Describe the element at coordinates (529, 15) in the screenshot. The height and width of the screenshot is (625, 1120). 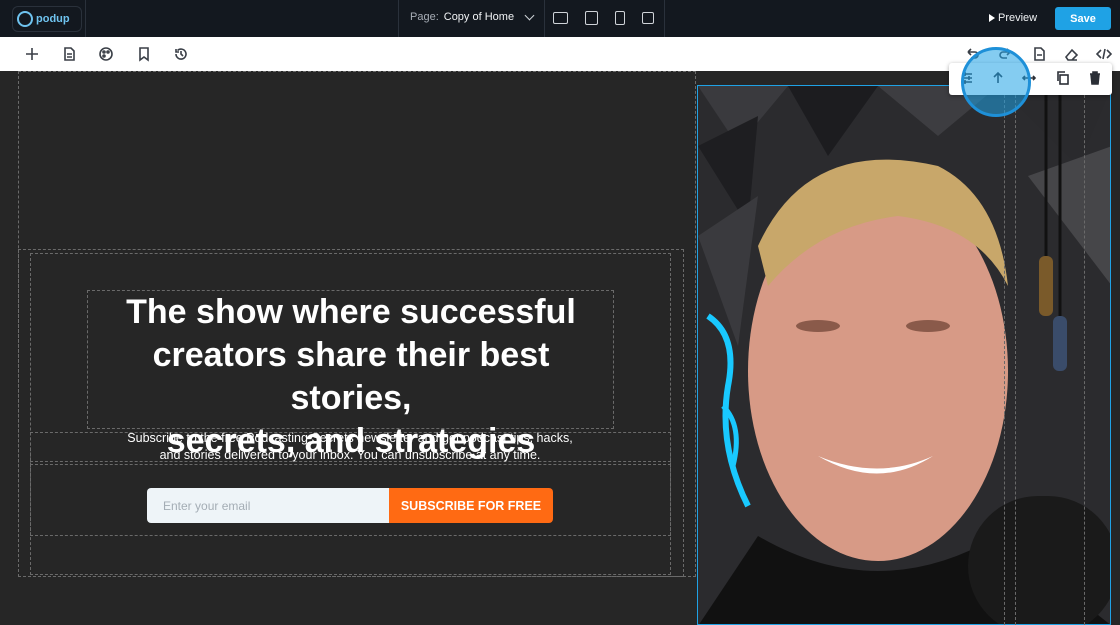
I see `chevron-down-icon` at that location.